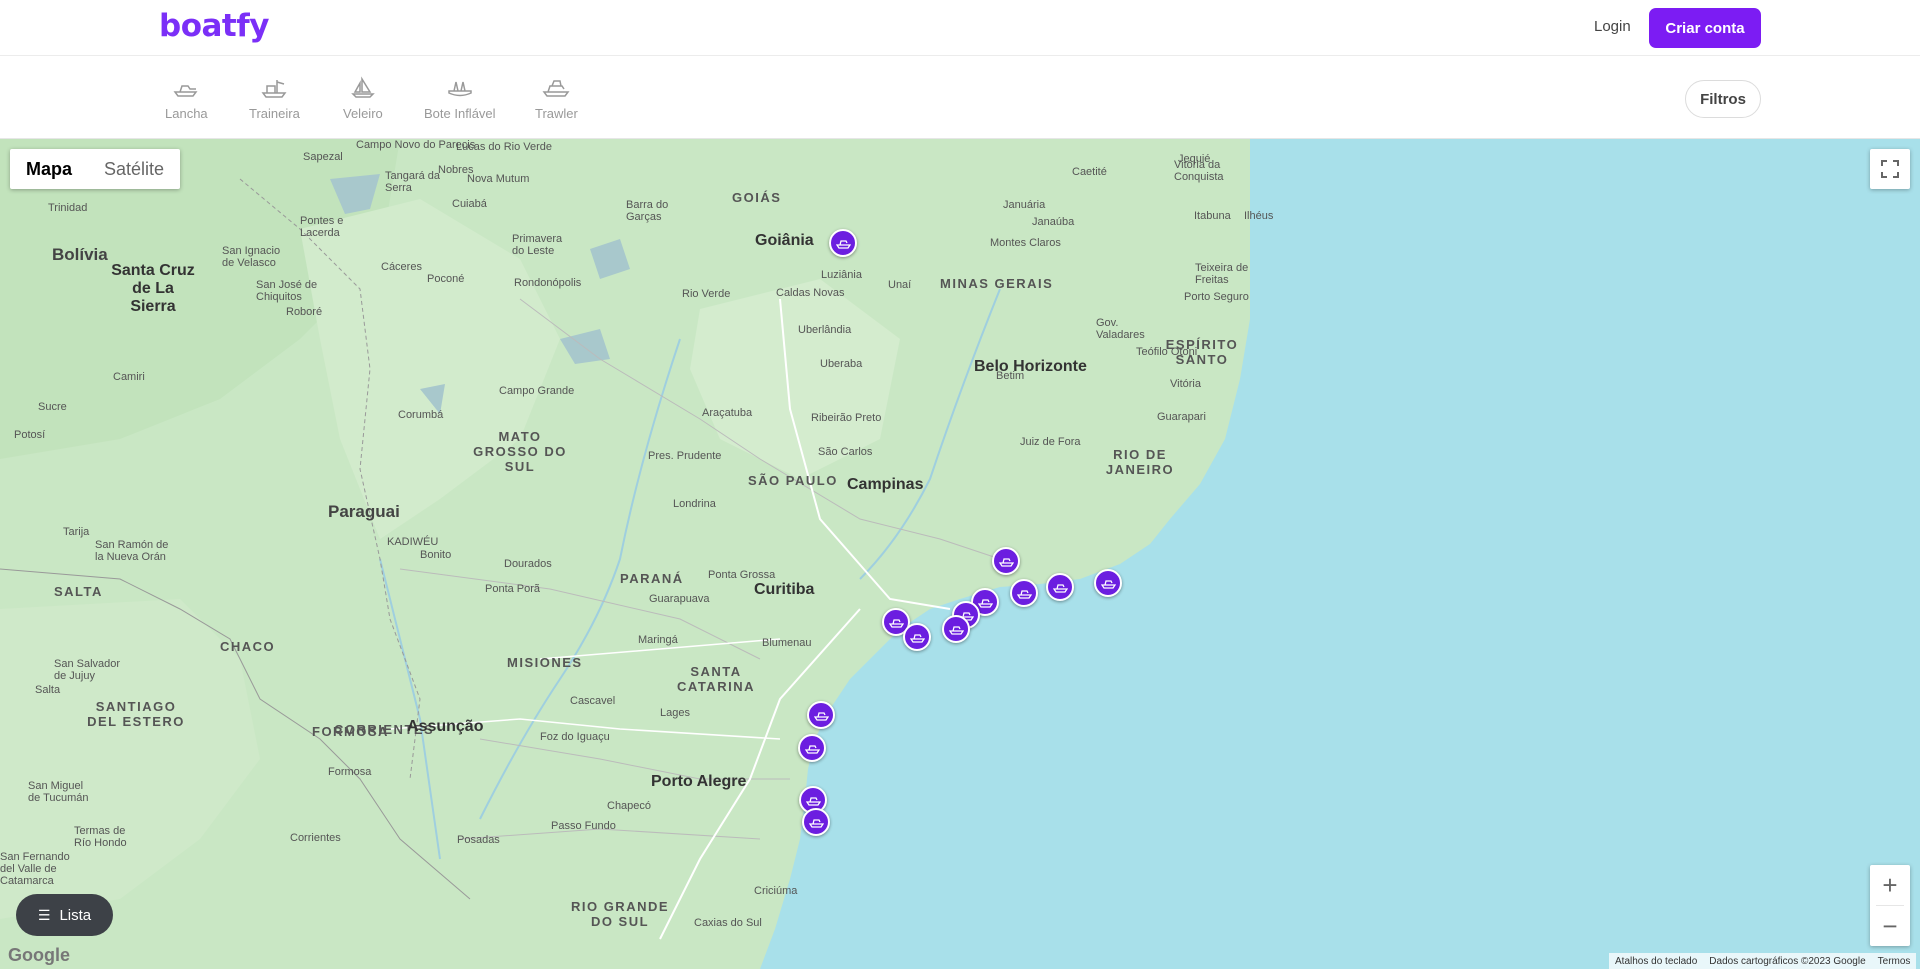  I want to click on boatfy-logo: boatfy, so click(214, 26).